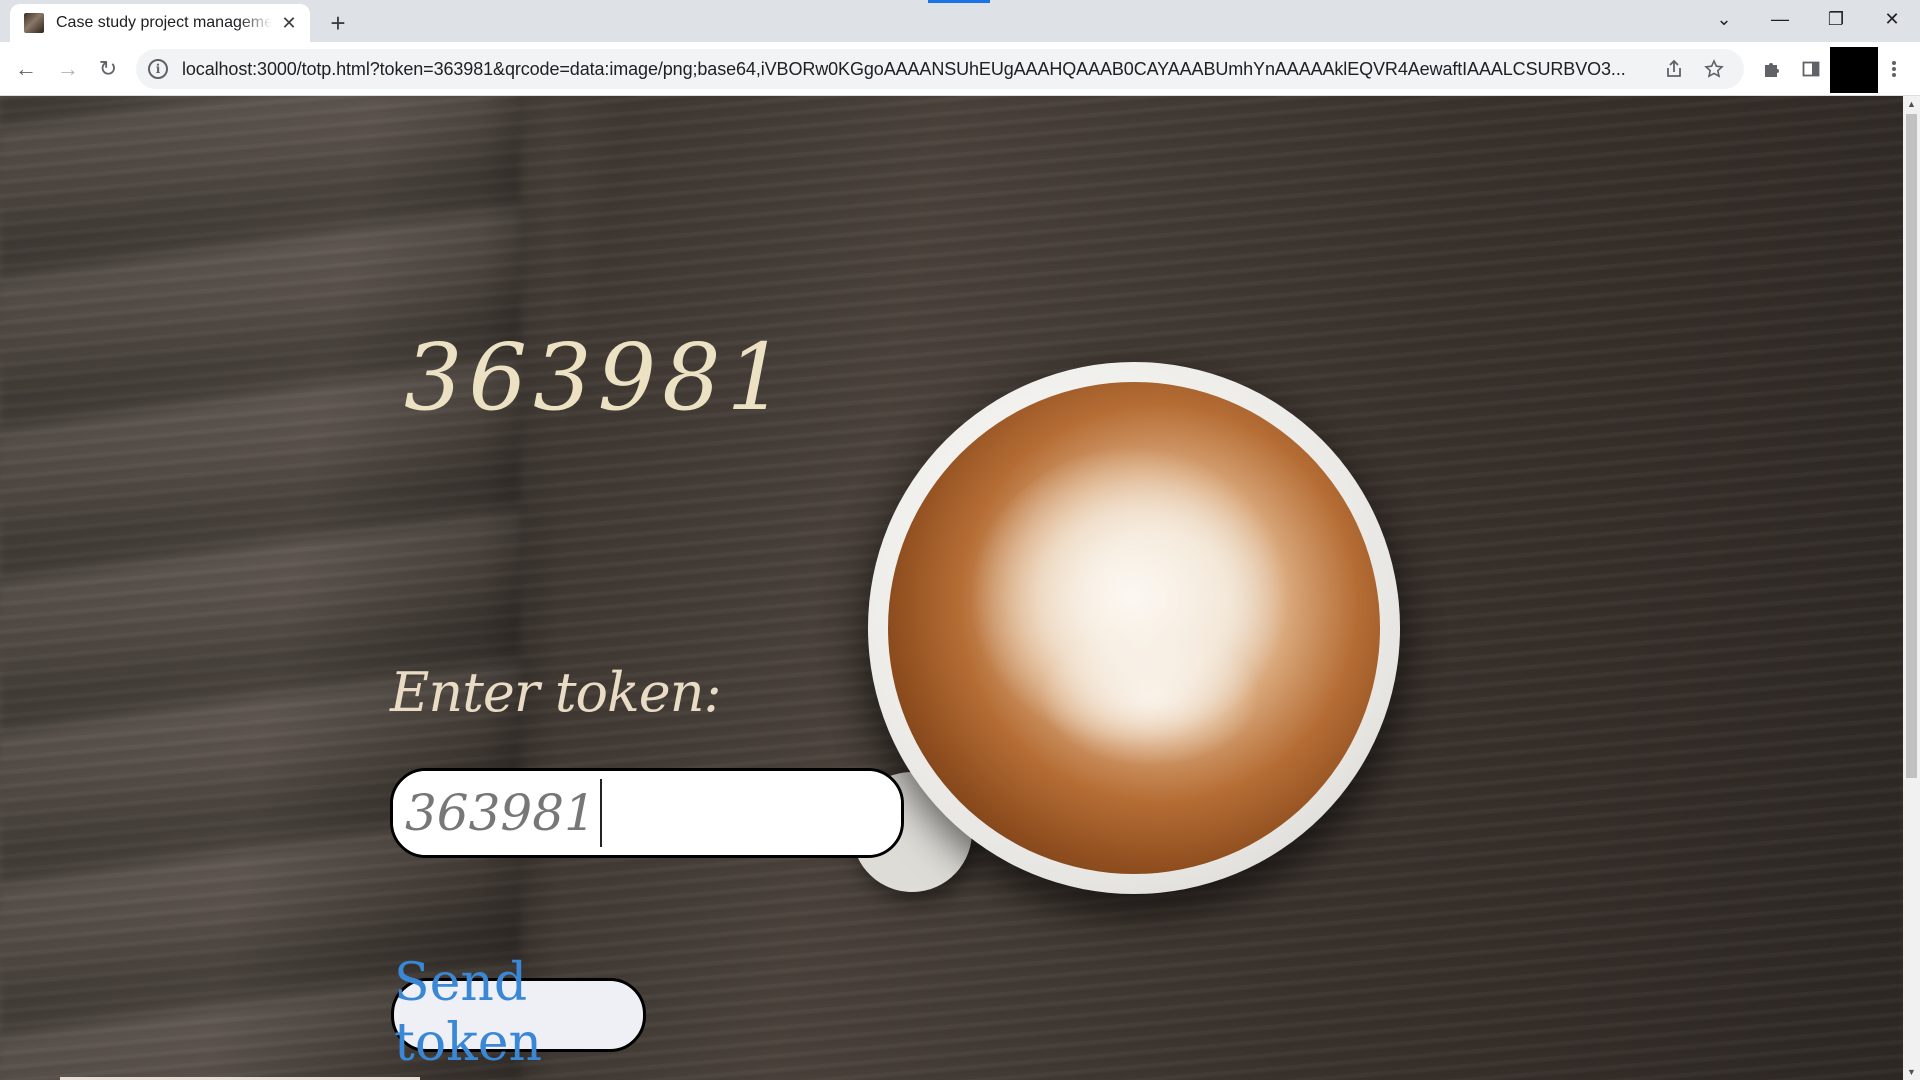 The height and width of the screenshot is (1080, 1920). What do you see at coordinates (1724, 19) in the screenshot?
I see `tab-search-icon: ⌄` at bounding box center [1724, 19].